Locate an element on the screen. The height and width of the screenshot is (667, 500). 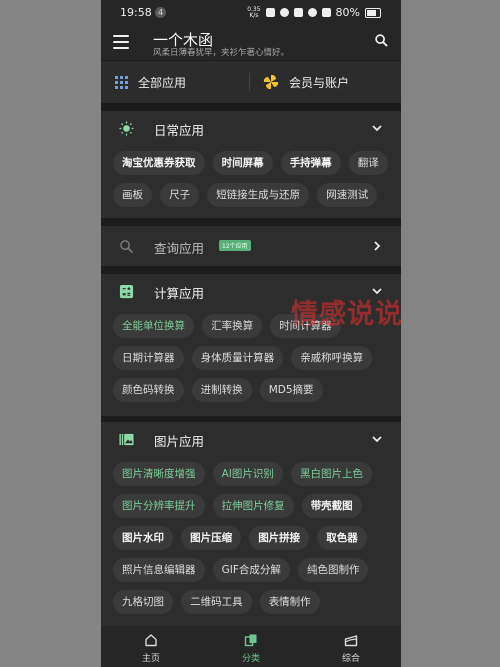
chip-ruler: 尺子 is located at coordinates (180, 195).